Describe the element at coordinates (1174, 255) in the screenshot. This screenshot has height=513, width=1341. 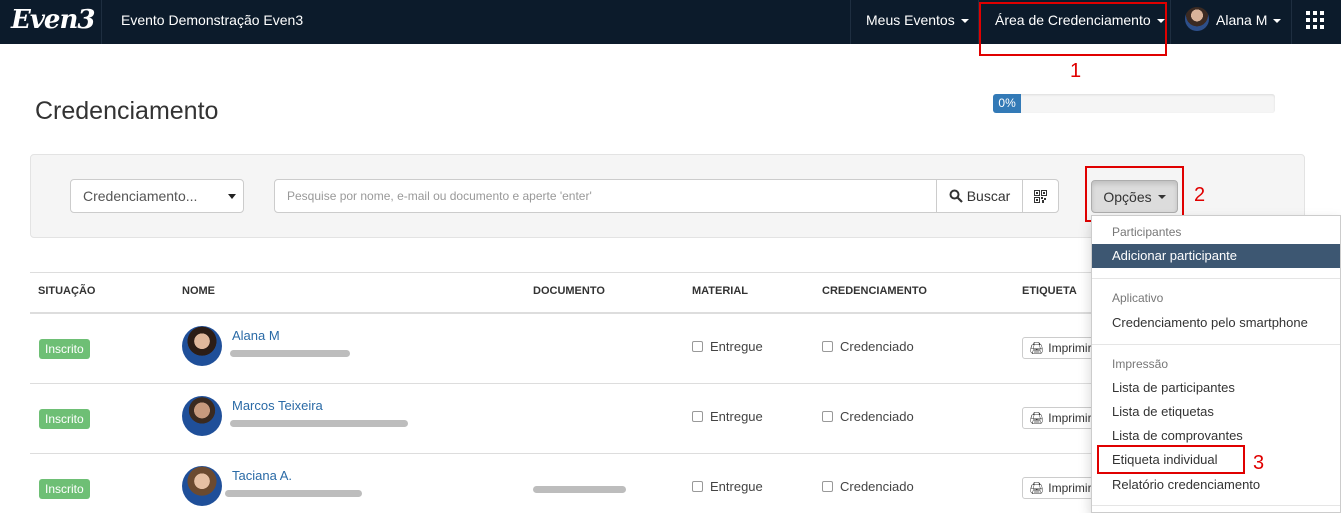
I see `menu-item-add-participant: Adicionar participante` at that location.